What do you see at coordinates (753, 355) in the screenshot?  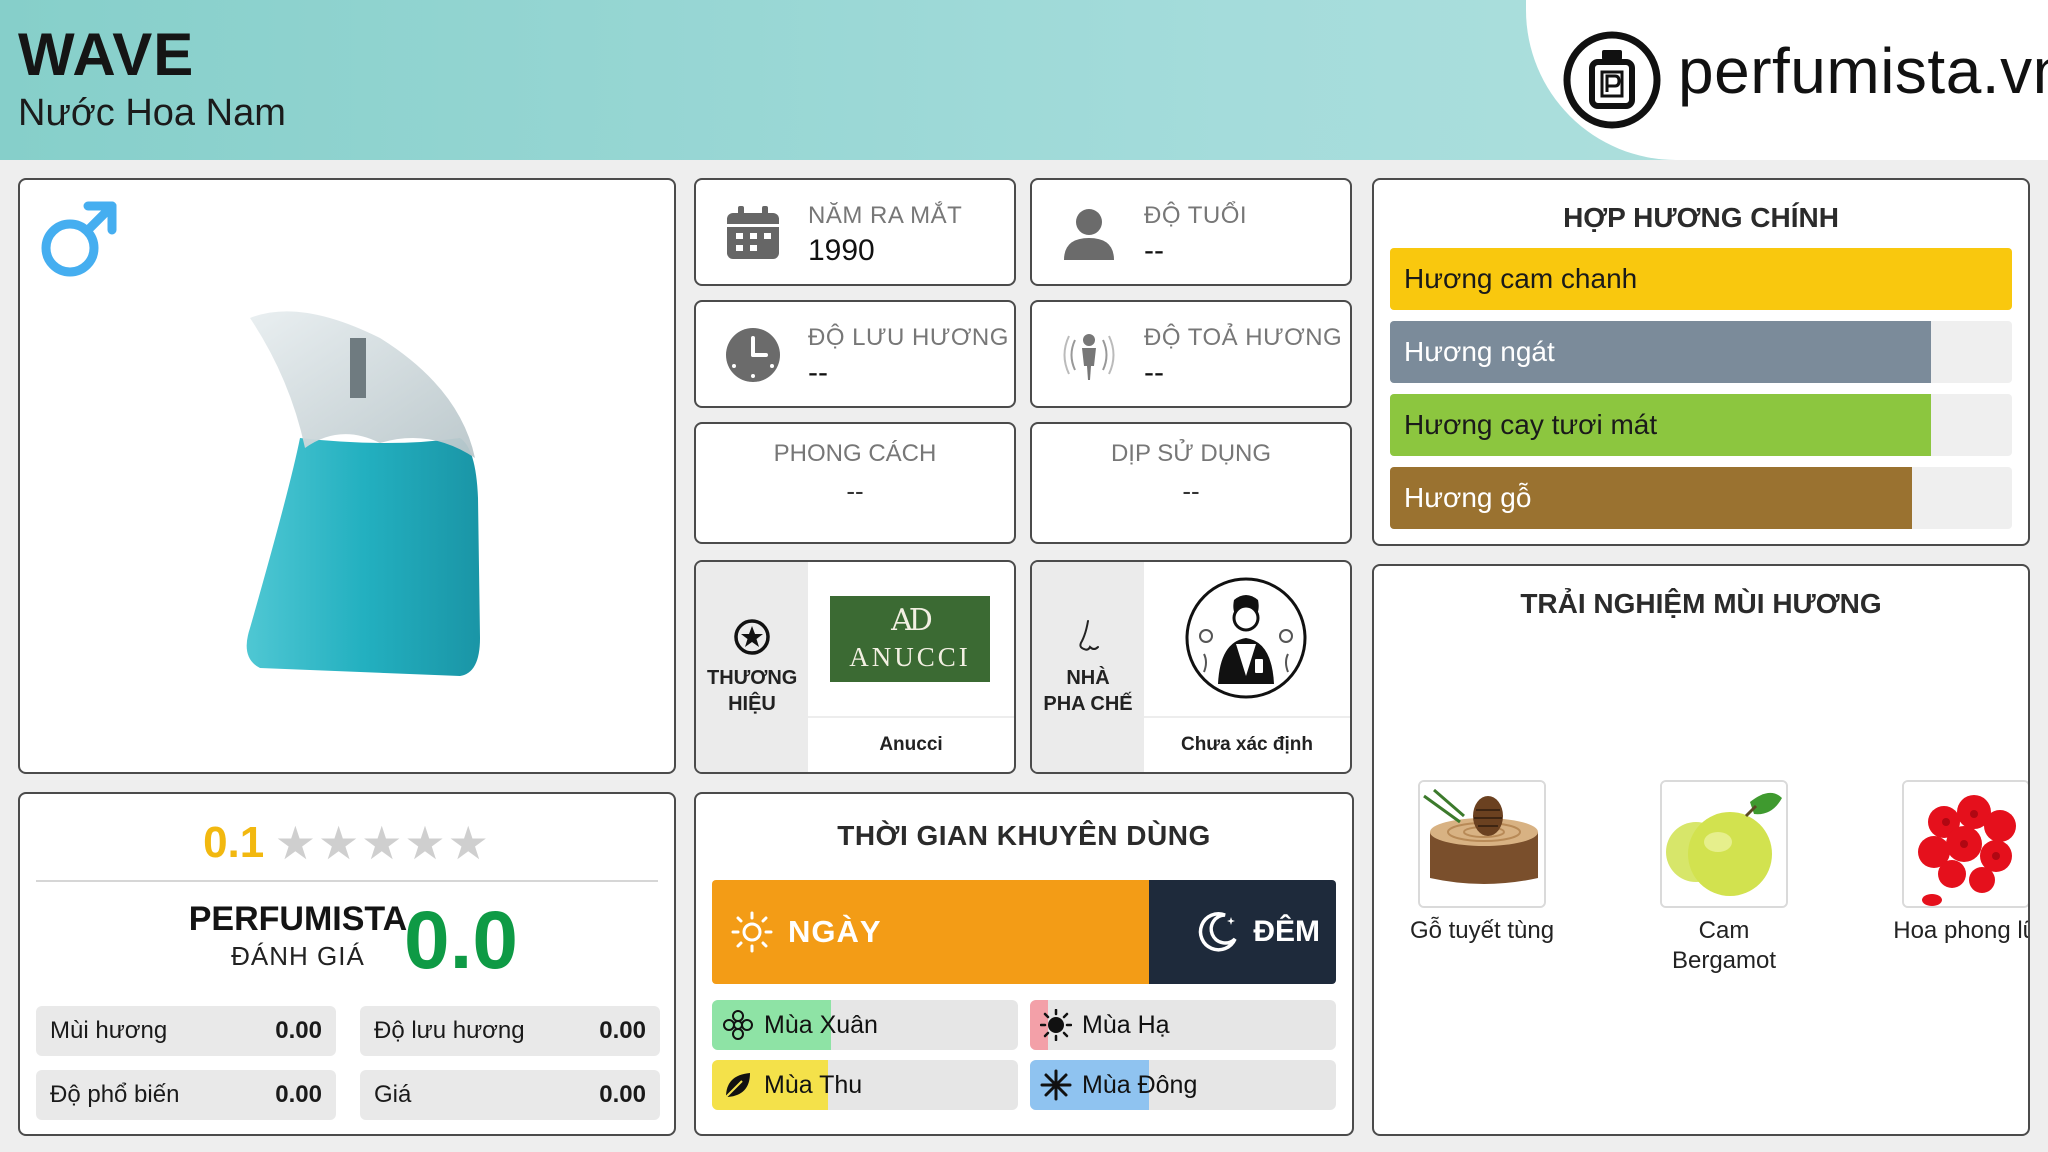 I see `clock-icon` at bounding box center [753, 355].